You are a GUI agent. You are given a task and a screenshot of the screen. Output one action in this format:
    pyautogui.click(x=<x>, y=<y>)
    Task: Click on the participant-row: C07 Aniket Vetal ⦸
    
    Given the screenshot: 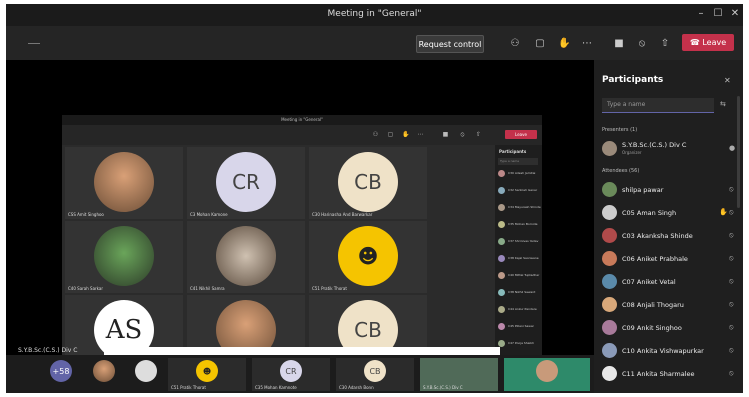 What is the action you would take?
    pyautogui.click(x=670, y=282)
    